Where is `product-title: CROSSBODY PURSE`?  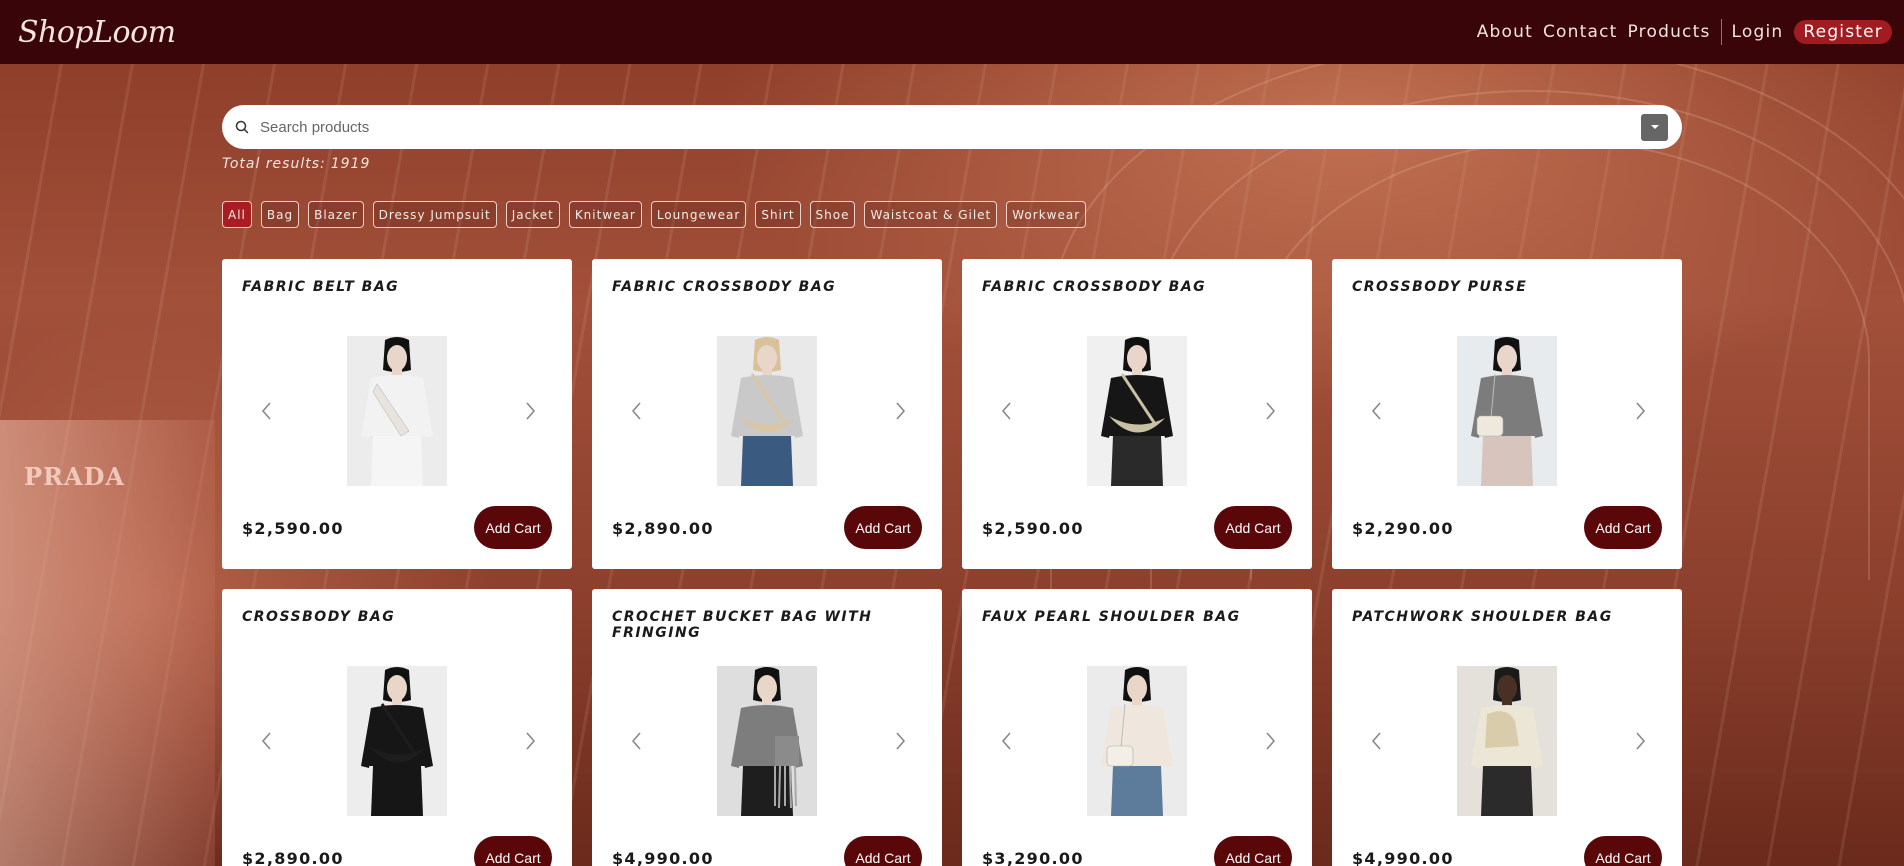 product-title: CROSSBODY PURSE is located at coordinates (1502, 287).